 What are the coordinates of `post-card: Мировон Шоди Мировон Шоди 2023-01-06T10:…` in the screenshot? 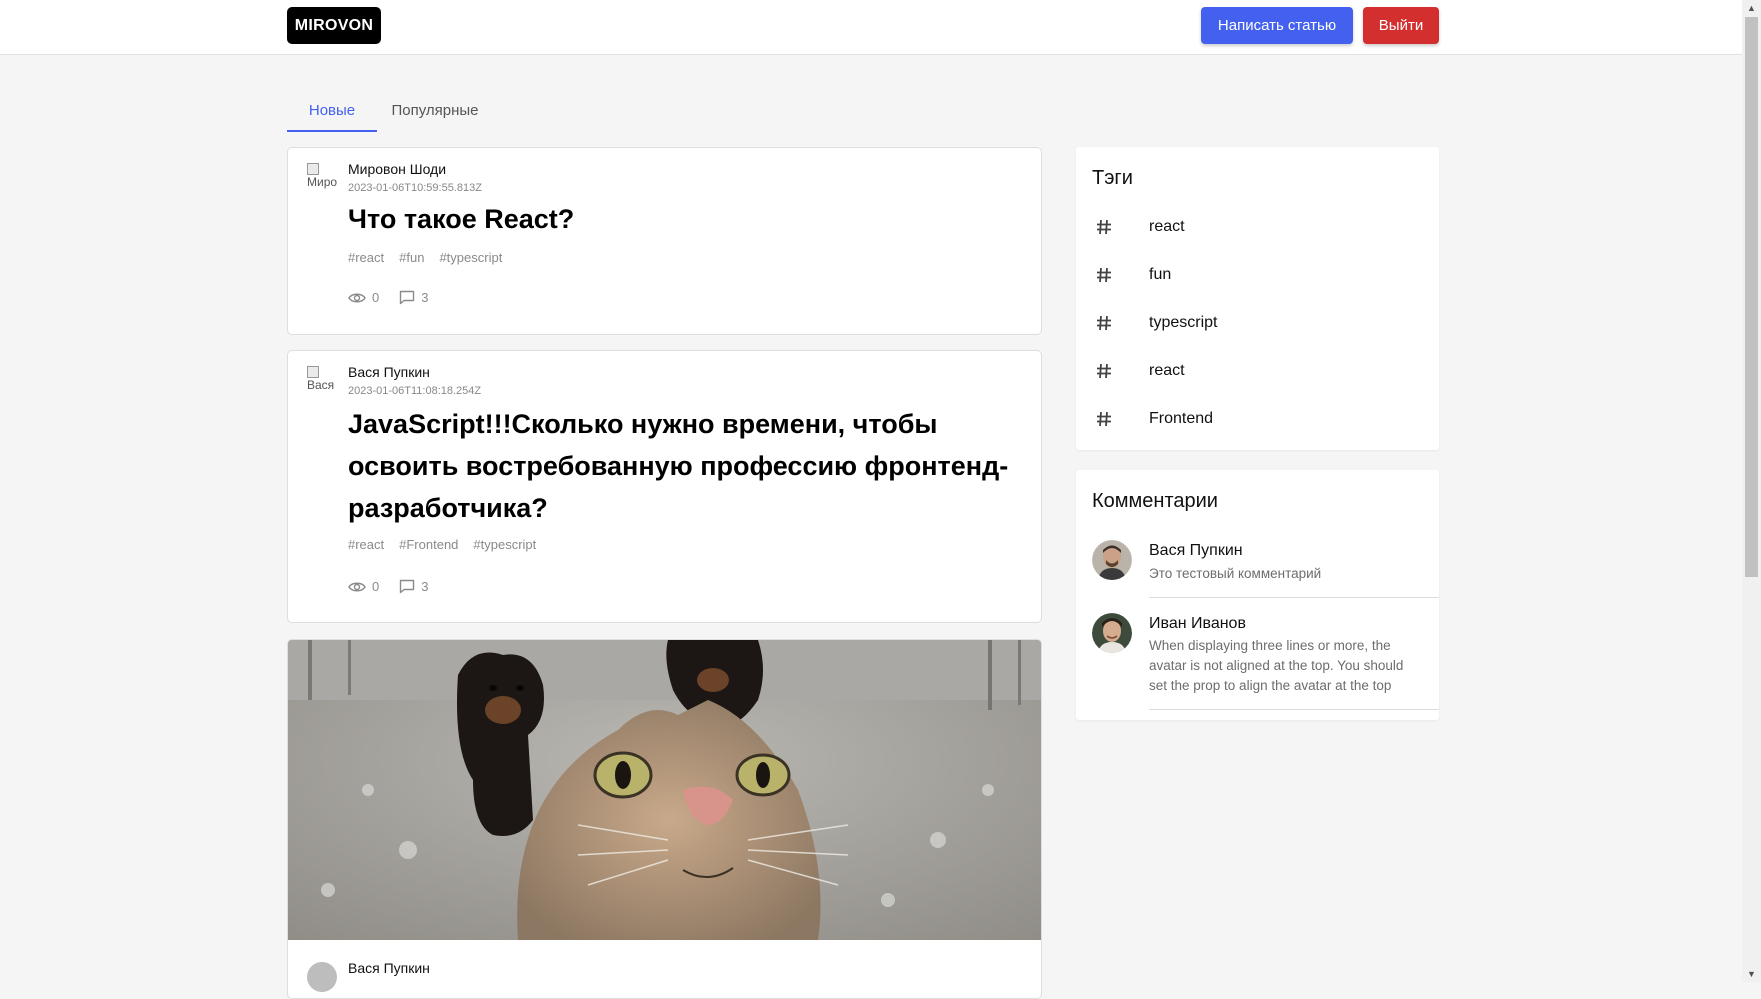 It's located at (664, 241).